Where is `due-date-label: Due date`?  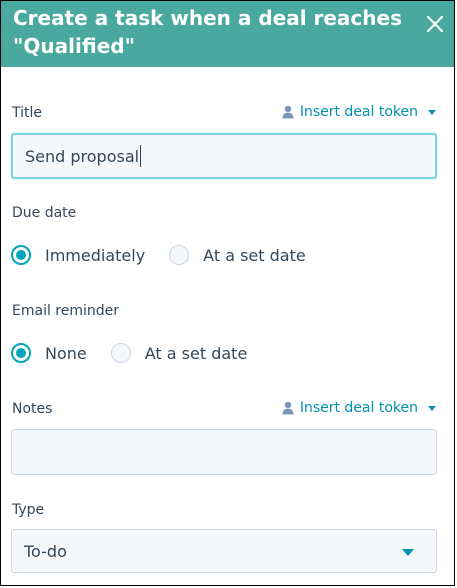
due-date-label: Due date is located at coordinates (44, 213).